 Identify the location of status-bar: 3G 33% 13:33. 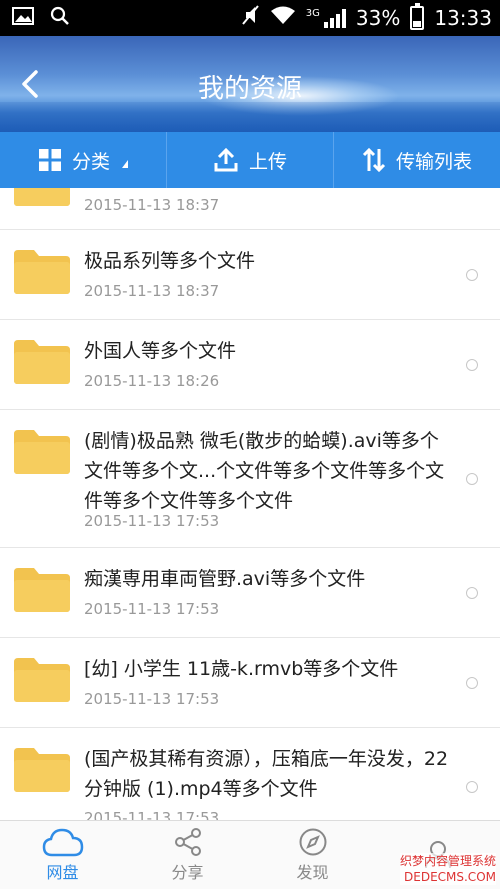
(250, 18).